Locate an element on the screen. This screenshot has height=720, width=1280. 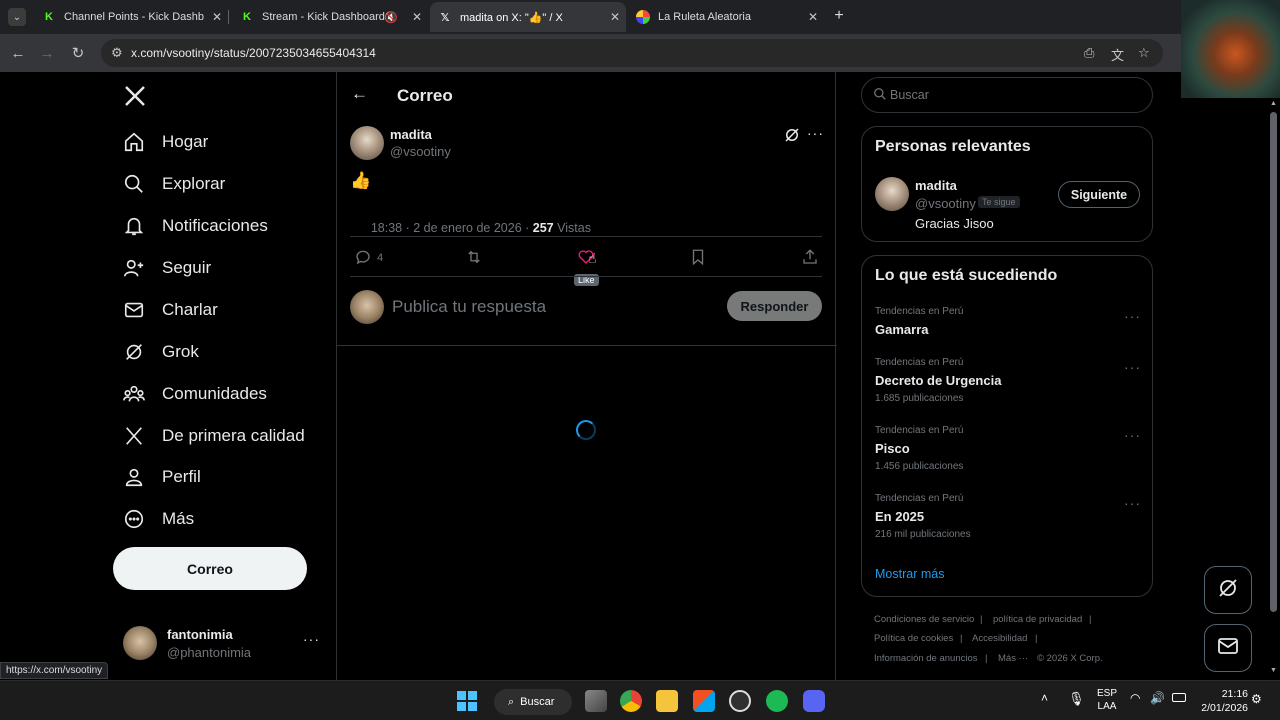
nav-item-more: Más is located at coordinates (158, 519).